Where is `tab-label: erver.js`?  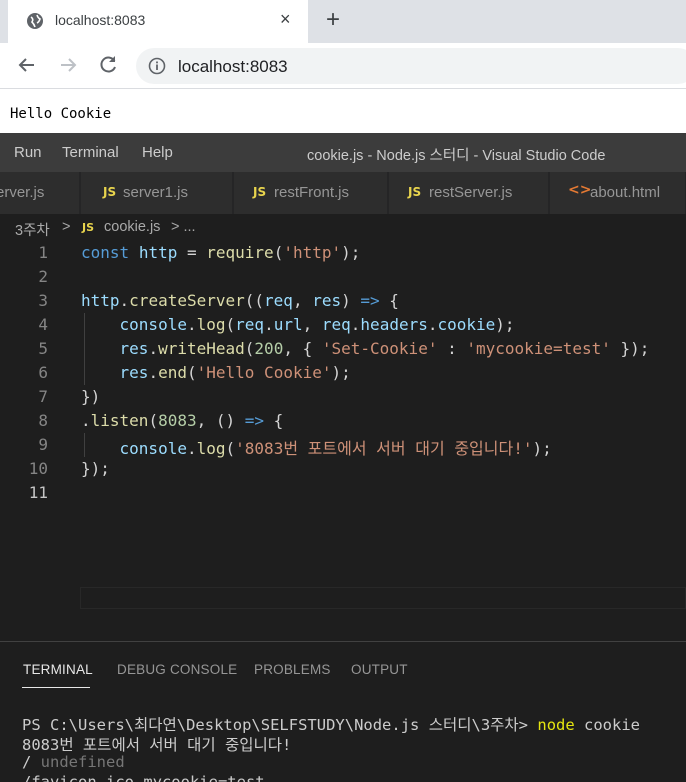
tab-label: erver.js is located at coordinates (22, 192).